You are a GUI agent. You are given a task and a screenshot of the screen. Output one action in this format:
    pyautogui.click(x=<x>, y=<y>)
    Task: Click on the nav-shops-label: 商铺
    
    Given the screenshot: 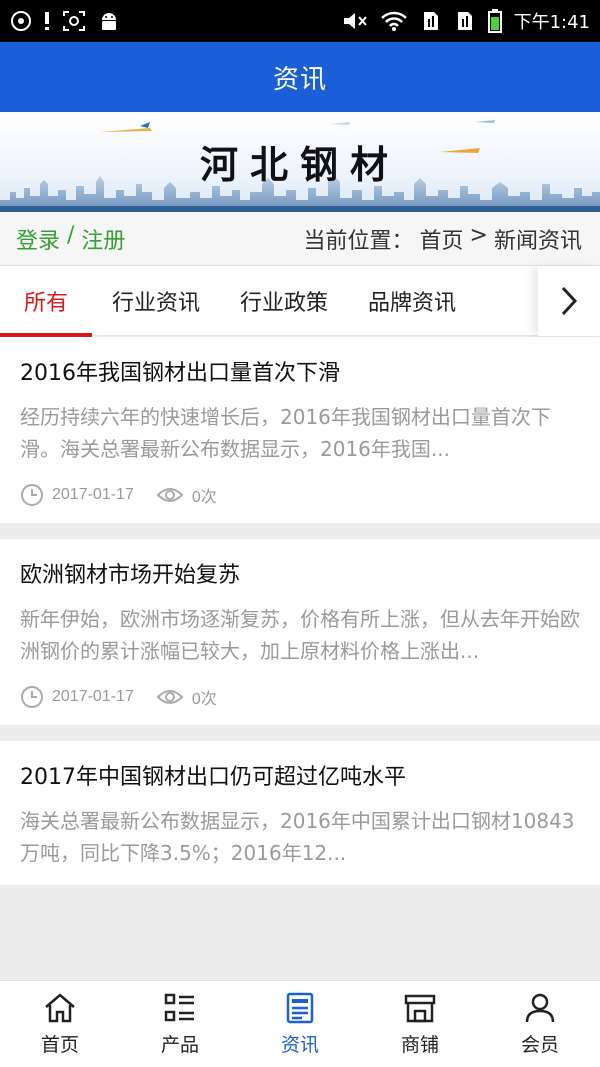 What is the action you would take?
    pyautogui.click(x=419, y=1044)
    